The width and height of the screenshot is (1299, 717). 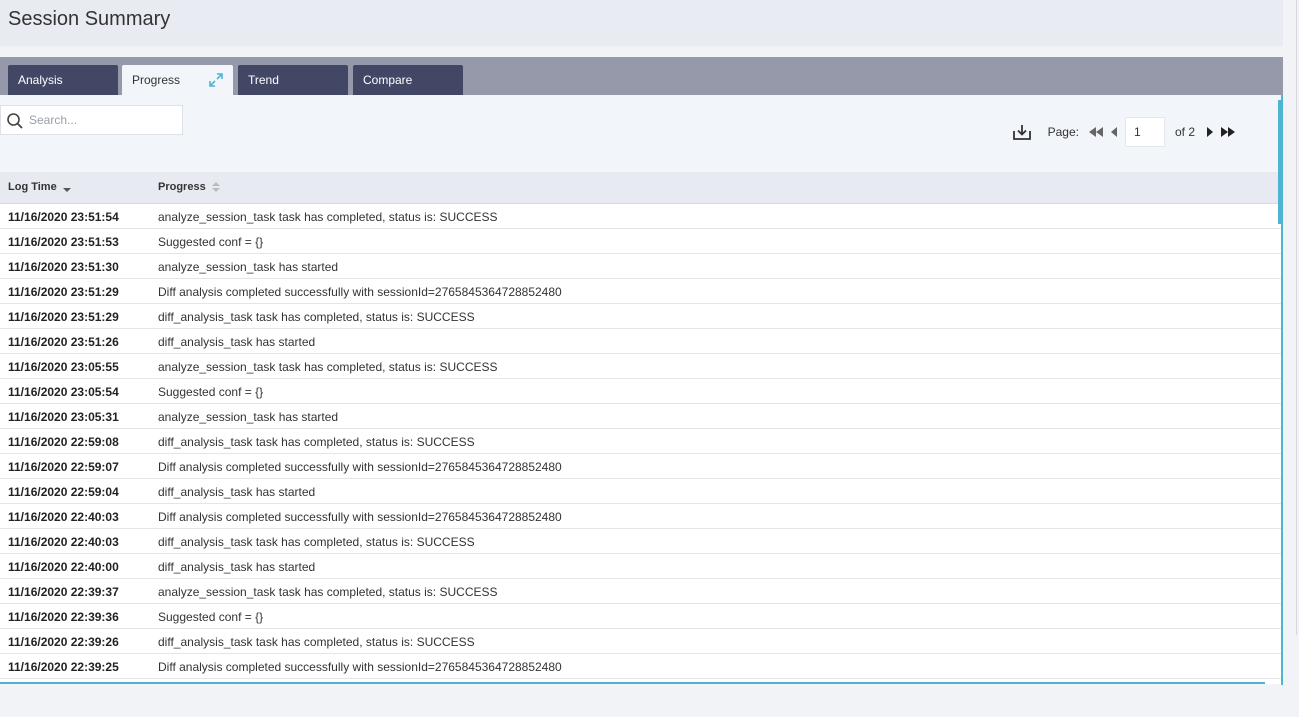 What do you see at coordinates (1210, 132) in the screenshot?
I see `next-page-icon` at bounding box center [1210, 132].